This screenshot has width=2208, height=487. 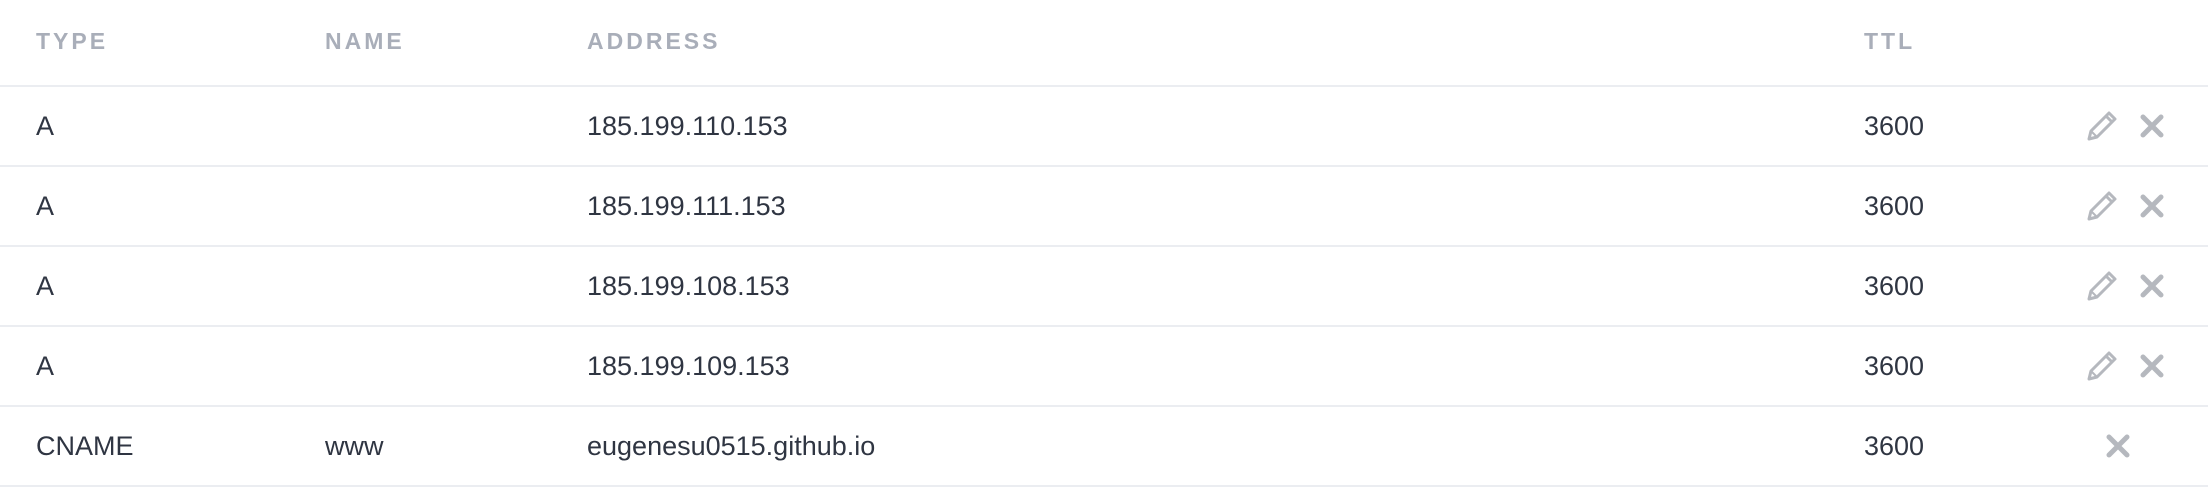 What do you see at coordinates (365, 41) in the screenshot?
I see `header-name: NAME` at bounding box center [365, 41].